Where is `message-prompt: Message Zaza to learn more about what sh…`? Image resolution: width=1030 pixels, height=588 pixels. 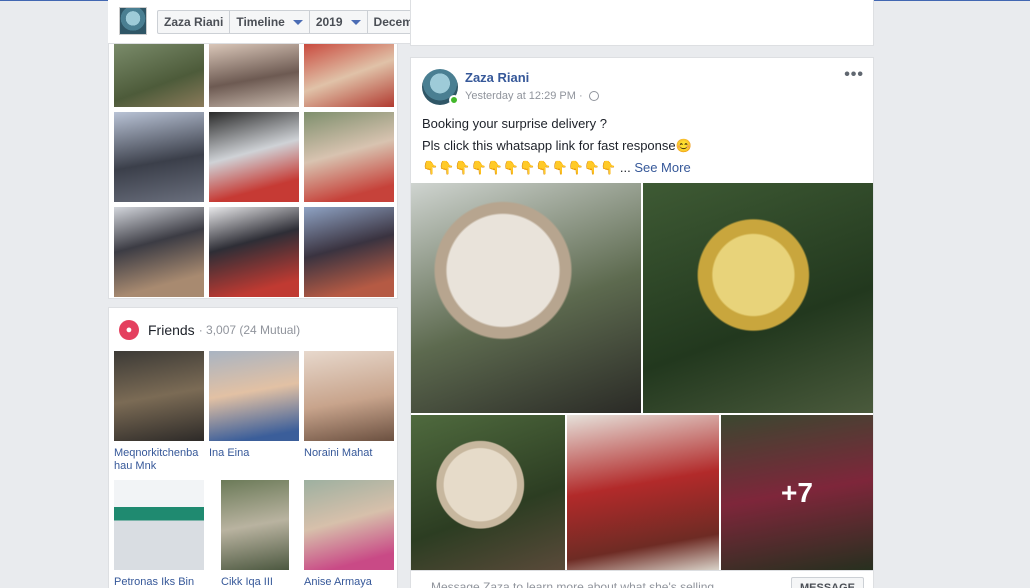
message-prompt: Message Zaza to learn more about what sh… is located at coordinates (572, 584).